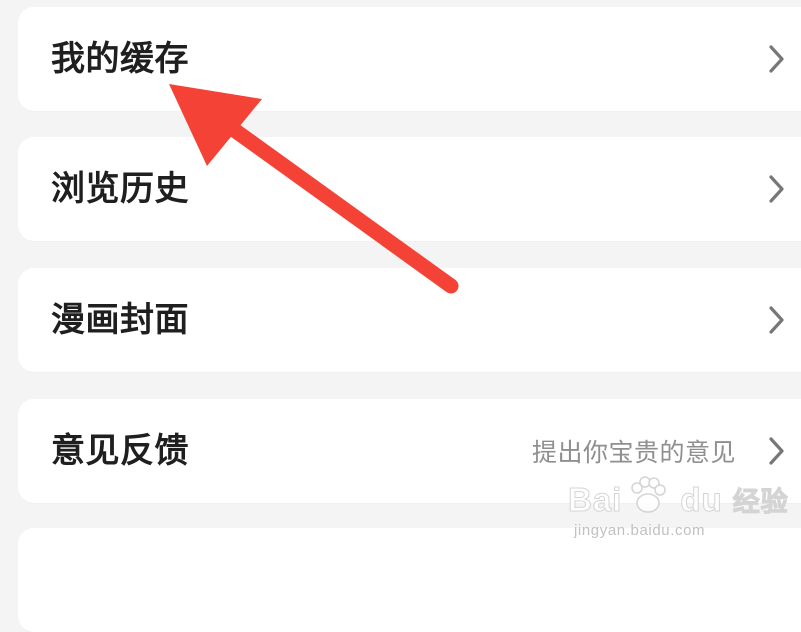 Image resolution: width=801 pixels, height=632 pixels. Describe the element at coordinates (120, 320) in the screenshot. I see `menu-item-label: 漫画封面` at that location.